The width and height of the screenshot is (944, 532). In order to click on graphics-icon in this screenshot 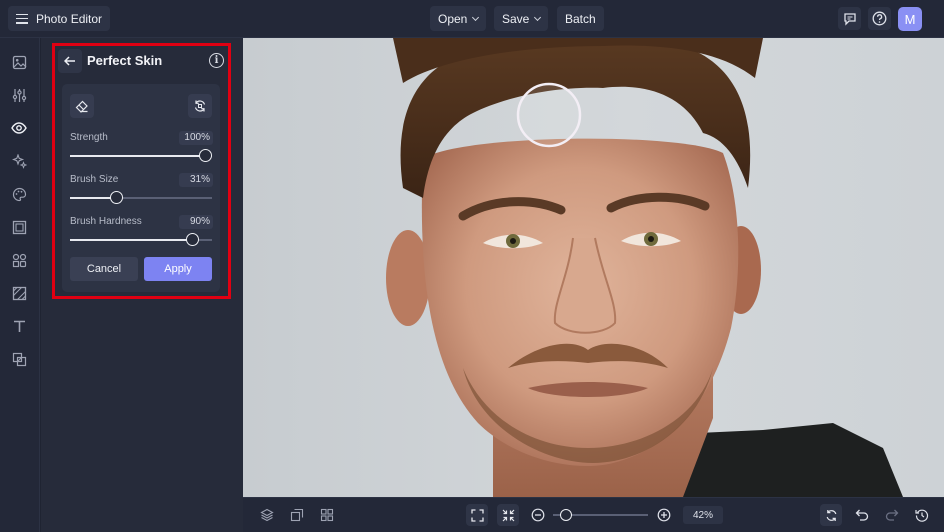, I will do `click(19, 260)`.